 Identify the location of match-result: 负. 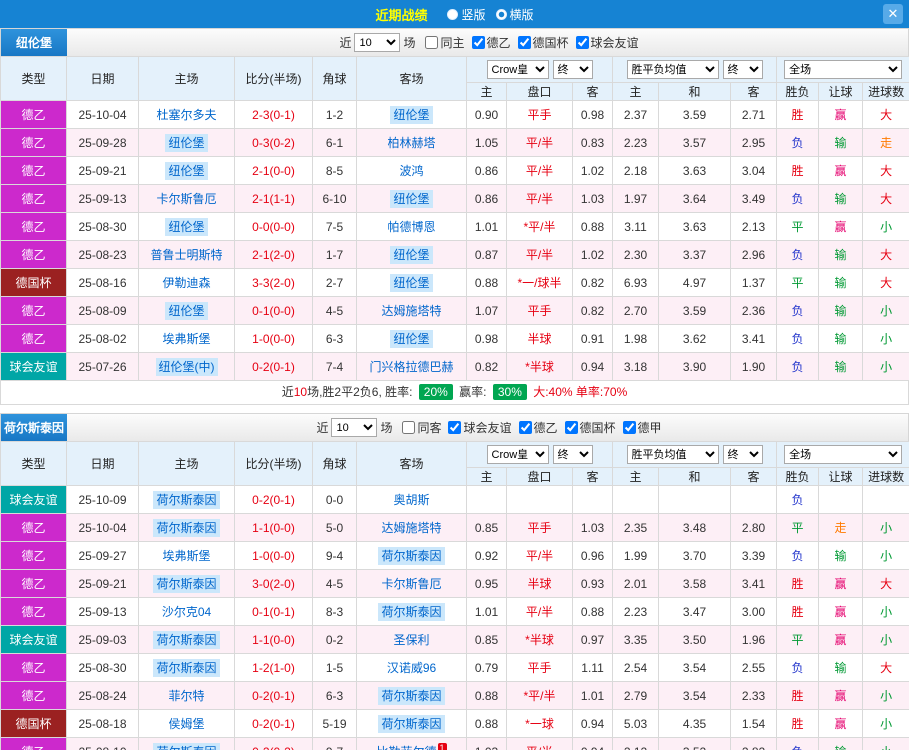
(798, 338).